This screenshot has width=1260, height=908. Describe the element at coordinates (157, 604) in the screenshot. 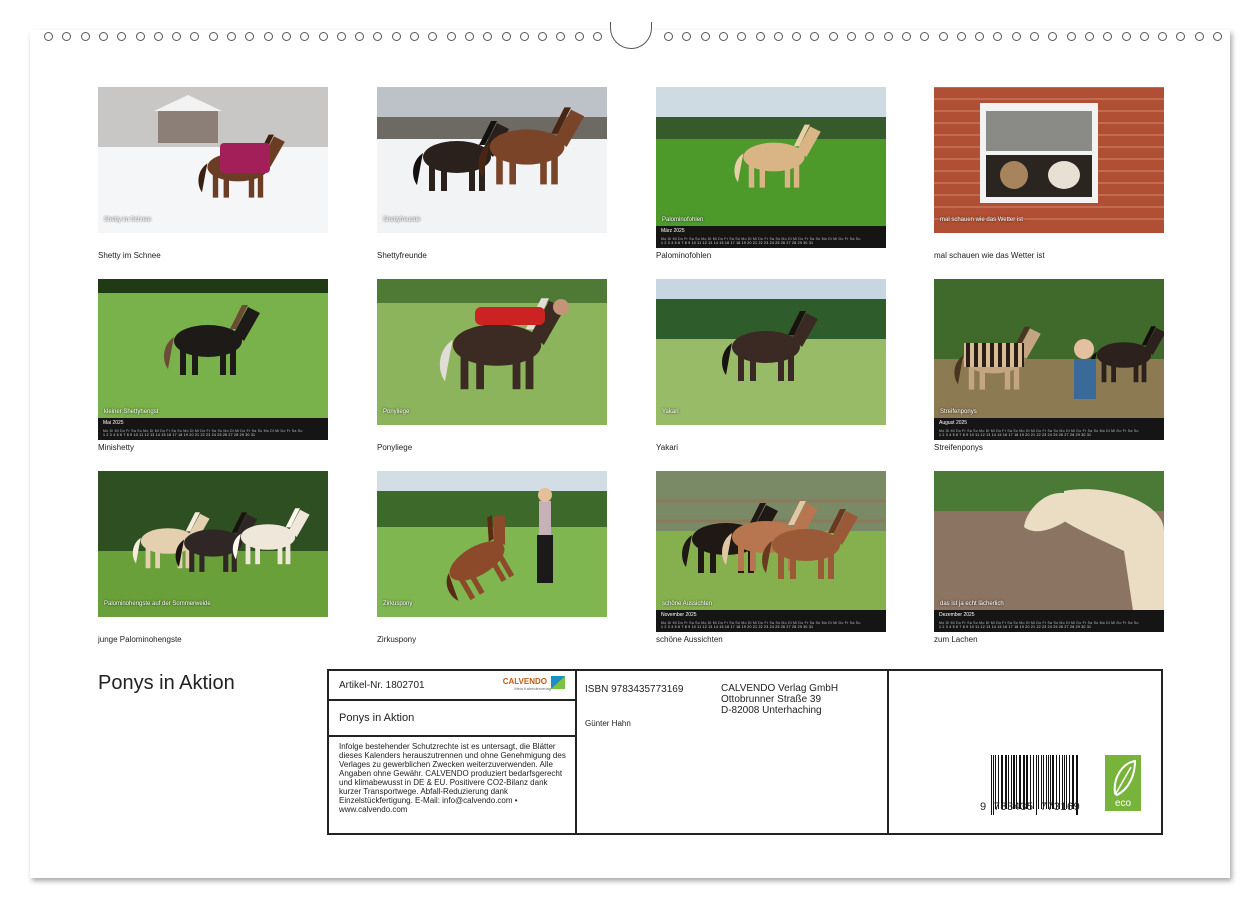

I see `photo-caption: Palominohengste auf der Sommerweide` at that location.